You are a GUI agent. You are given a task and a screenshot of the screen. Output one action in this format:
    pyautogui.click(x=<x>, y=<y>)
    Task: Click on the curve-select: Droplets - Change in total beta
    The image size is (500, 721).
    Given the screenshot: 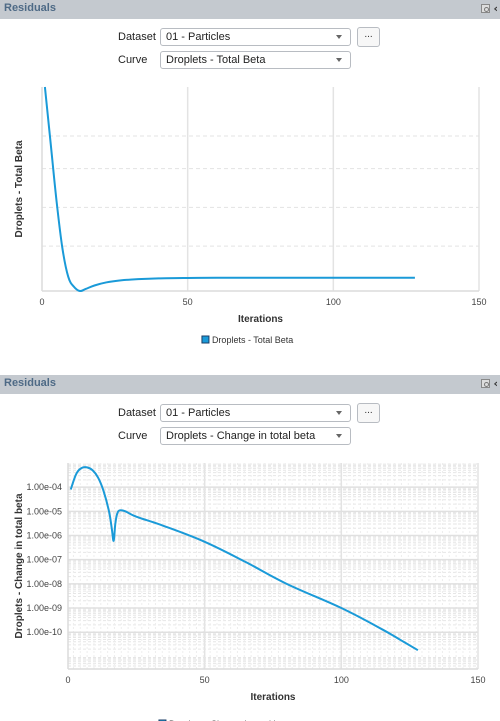 What is the action you would take?
    pyautogui.click(x=255, y=436)
    